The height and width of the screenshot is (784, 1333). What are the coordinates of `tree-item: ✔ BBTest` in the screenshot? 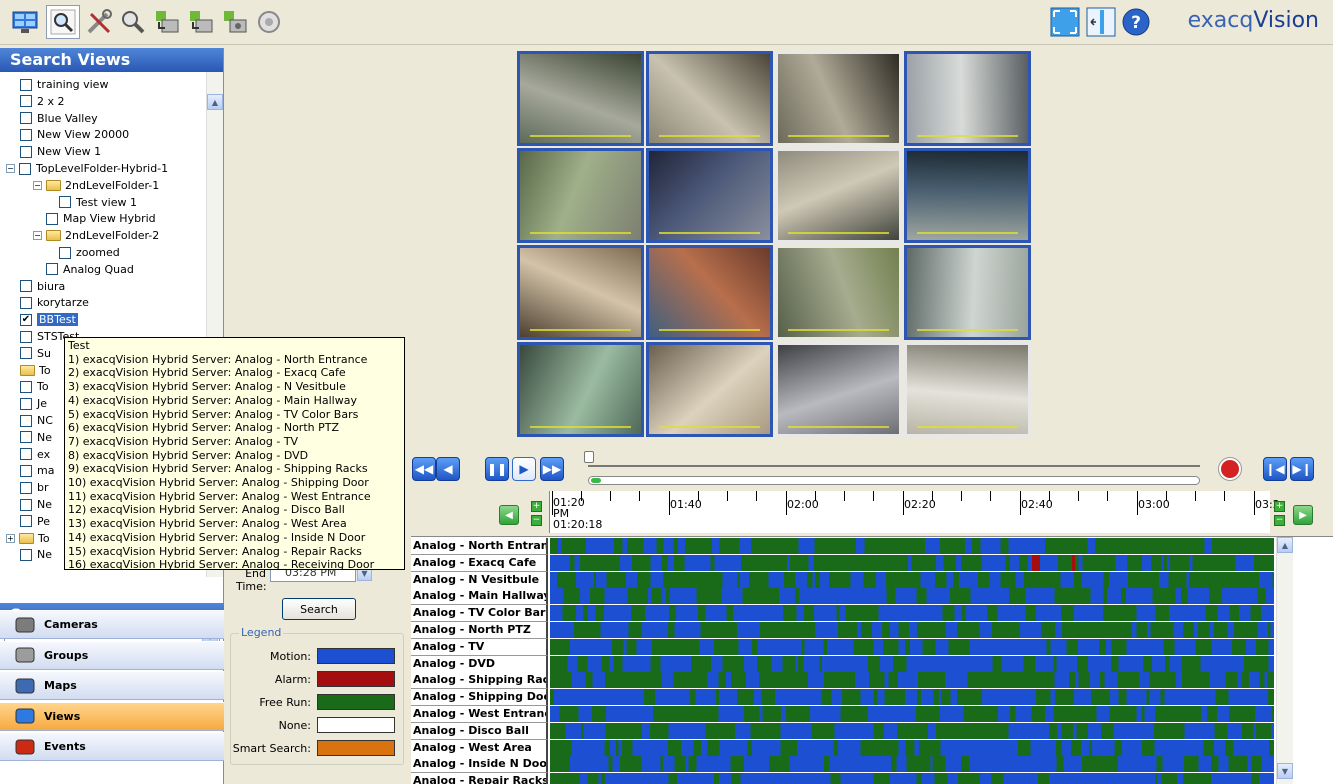 It's located at (49, 319).